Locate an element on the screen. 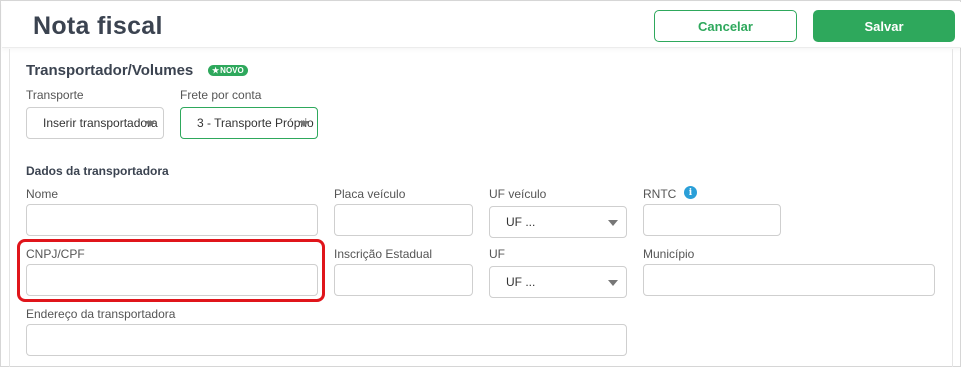 This screenshot has width=961, height=367. cnpj-highlight-box is located at coordinates (171, 270).